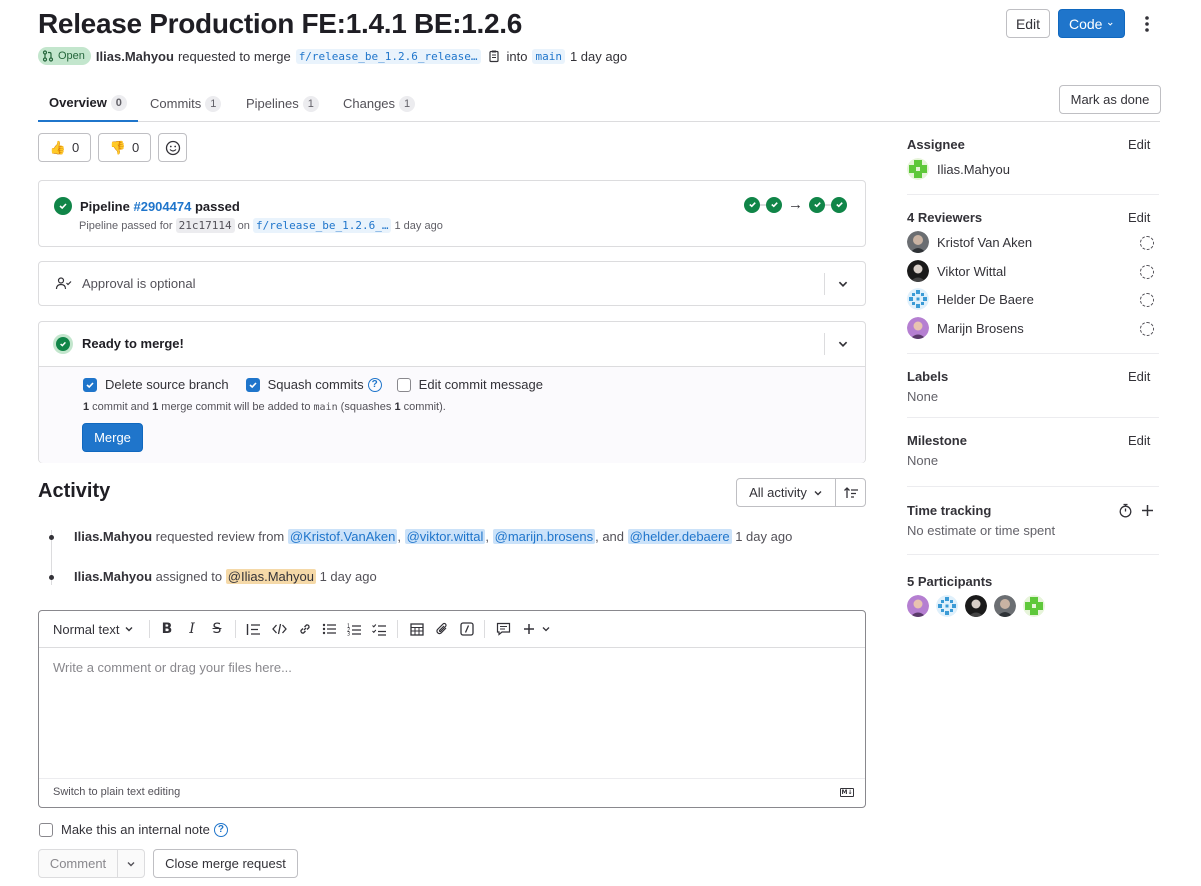  Describe the element at coordinates (64, 56) in the screenshot. I see `status-badge: Open` at that location.